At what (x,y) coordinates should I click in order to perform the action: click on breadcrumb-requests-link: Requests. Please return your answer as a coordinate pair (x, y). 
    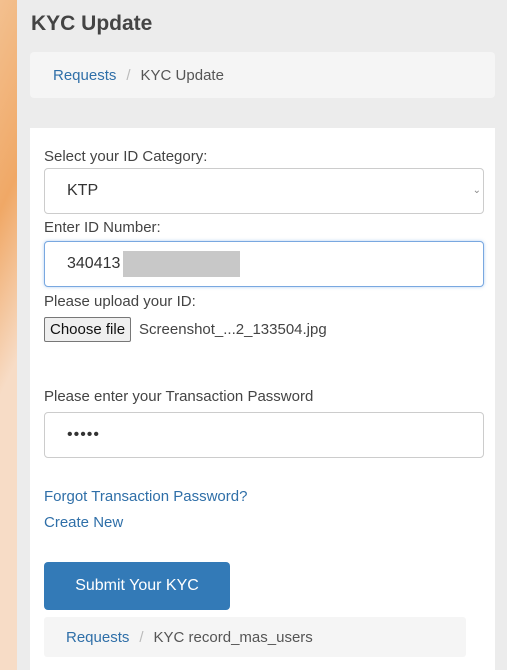
    Looking at the image, I should click on (84, 75).